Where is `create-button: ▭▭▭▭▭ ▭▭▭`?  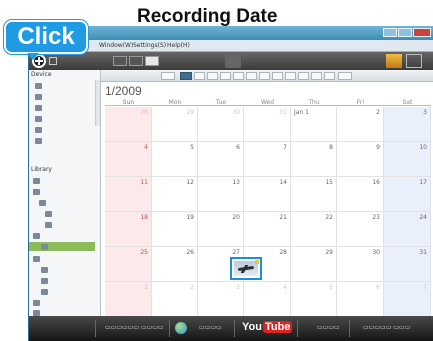 create-button: ▭▭▭▭▭ ▭▭▭ is located at coordinates (386, 327).